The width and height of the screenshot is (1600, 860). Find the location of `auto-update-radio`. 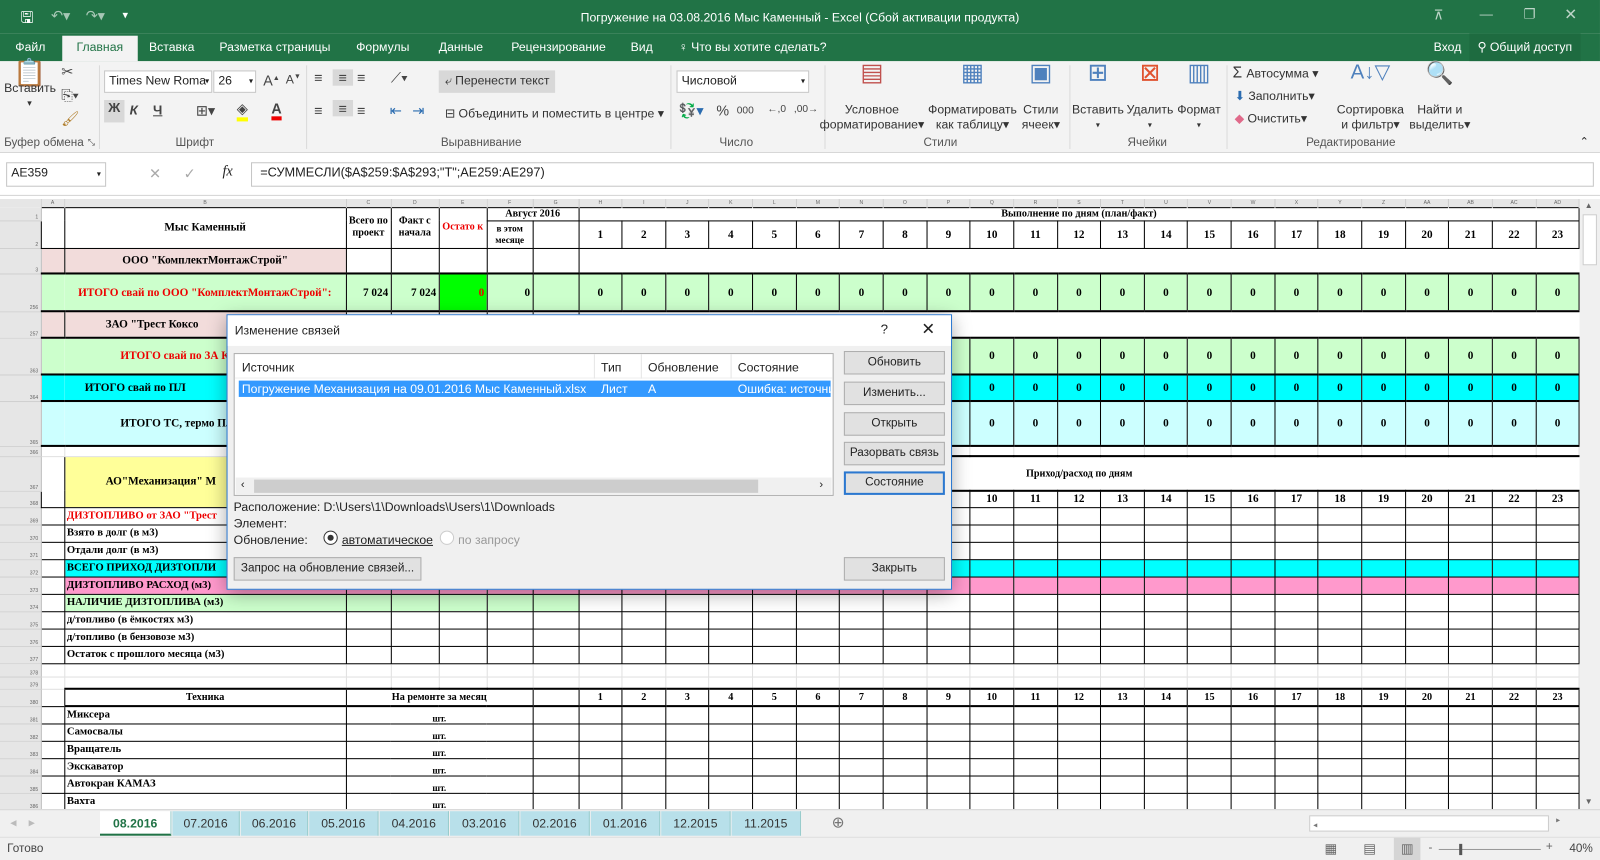

auto-update-radio is located at coordinates (330, 537).